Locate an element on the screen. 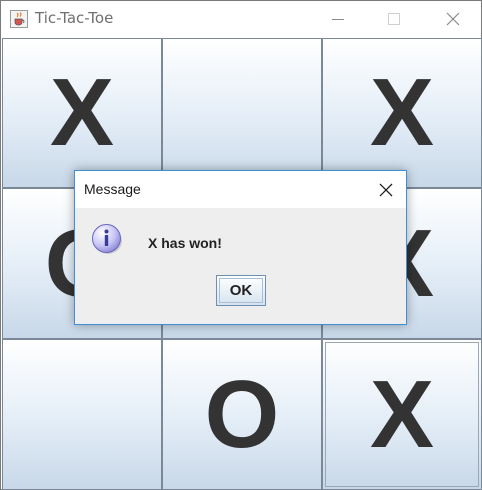  dialog-title: Message is located at coordinates (112, 189).